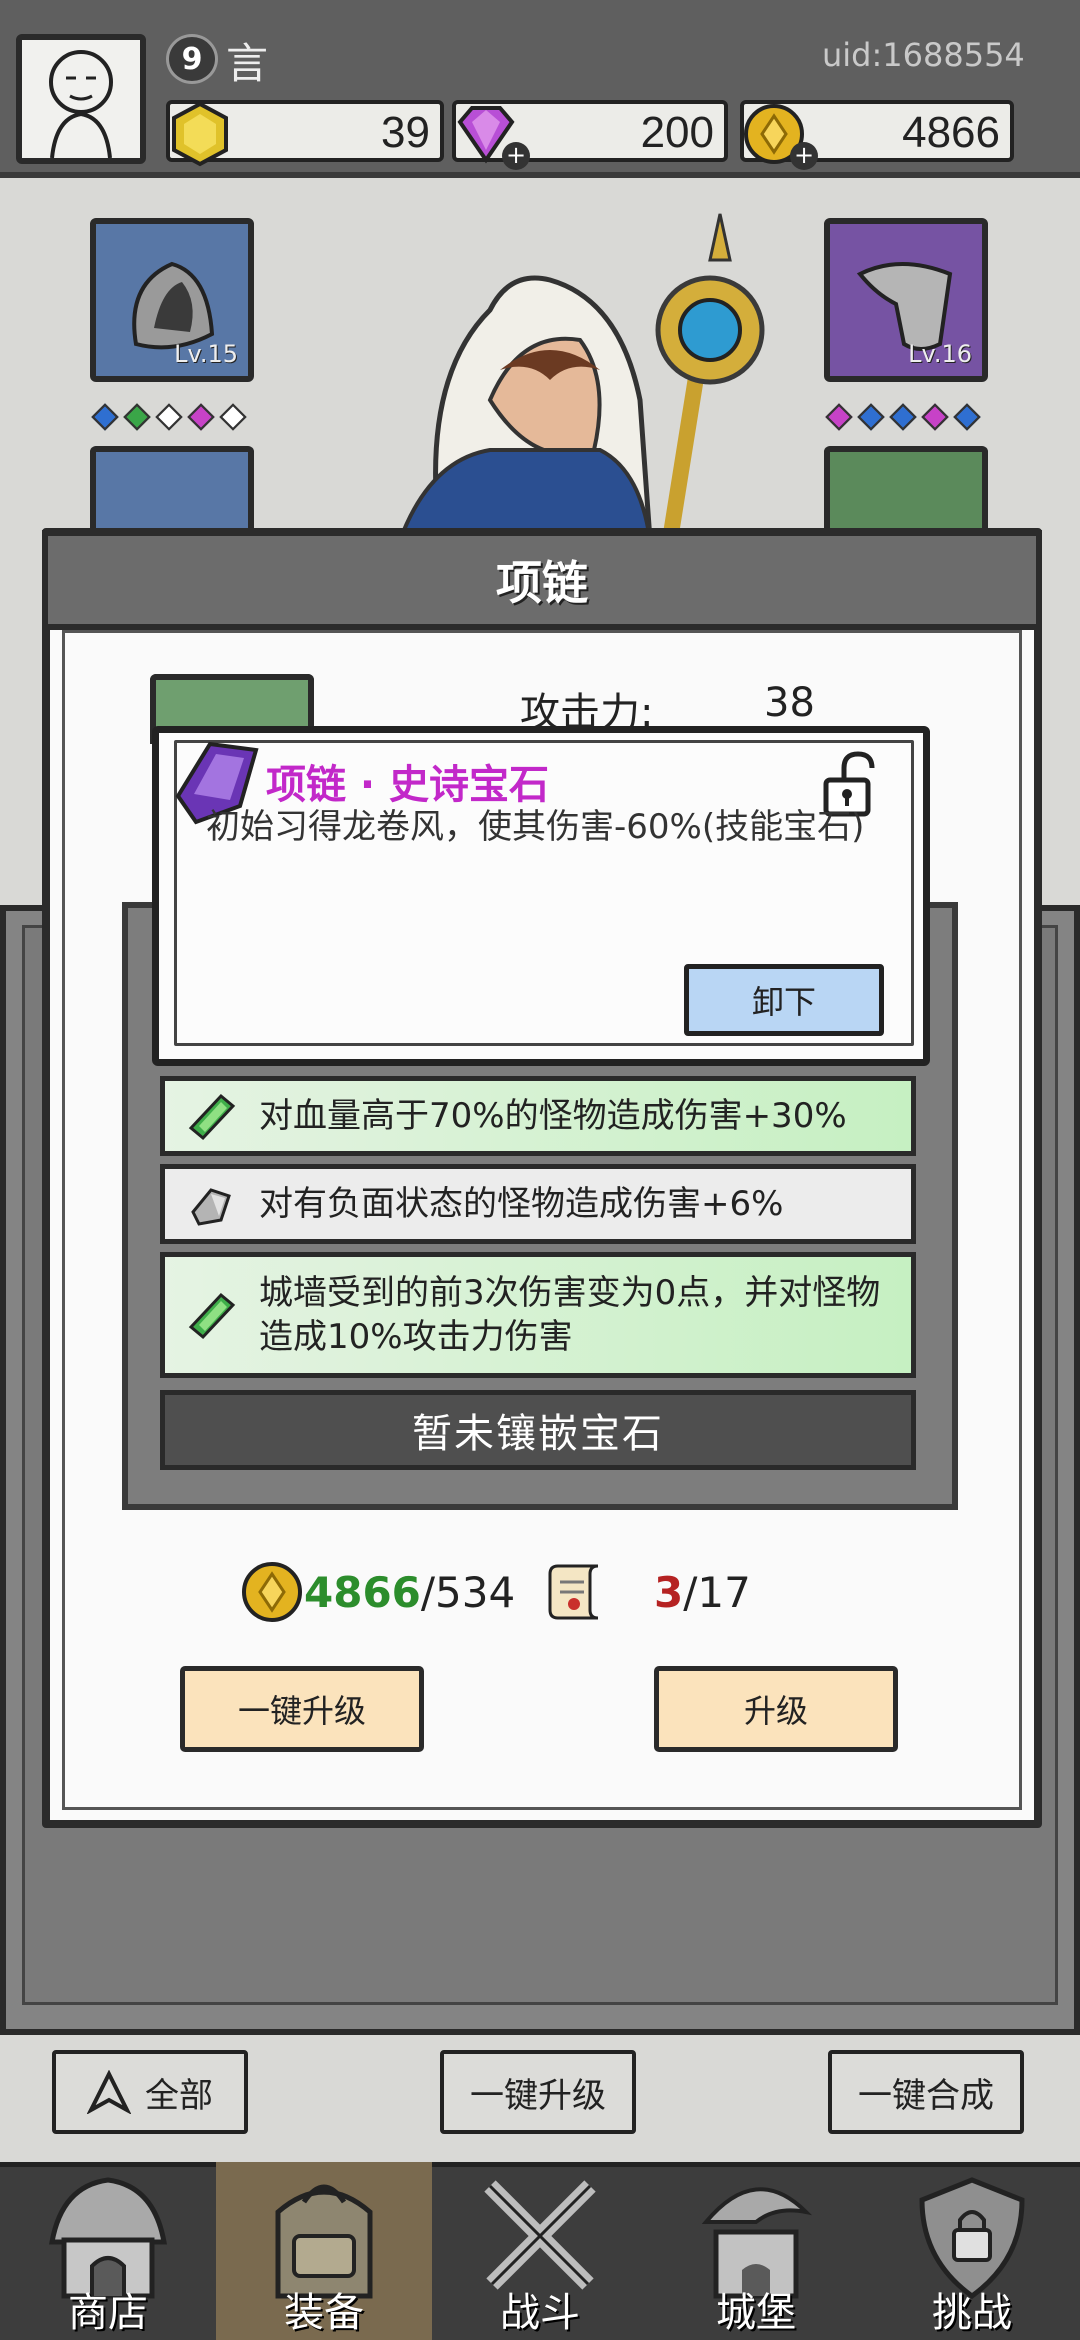 The width and height of the screenshot is (1080, 2340). I want to click on armor-slot, so click(172, 491).